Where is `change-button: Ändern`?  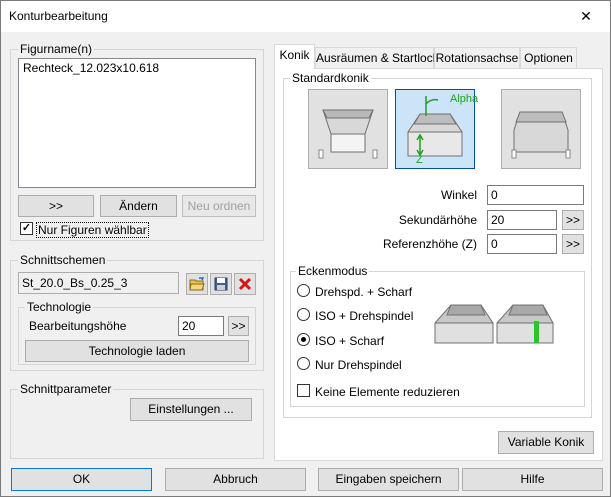
change-button: Ändern is located at coordinates (138, 206).